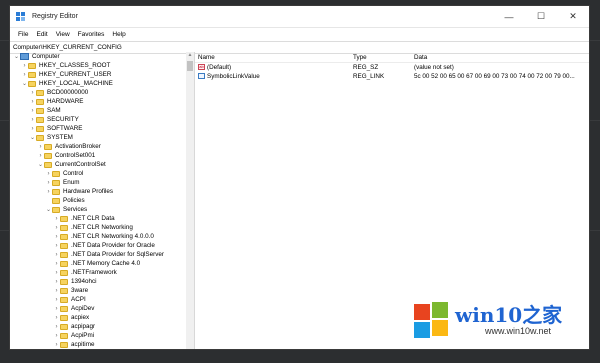  What do you see at coordinates (97, 299) in the screenshot?
I see `tree-item: › ACPI` at bounding box center [97, 299].